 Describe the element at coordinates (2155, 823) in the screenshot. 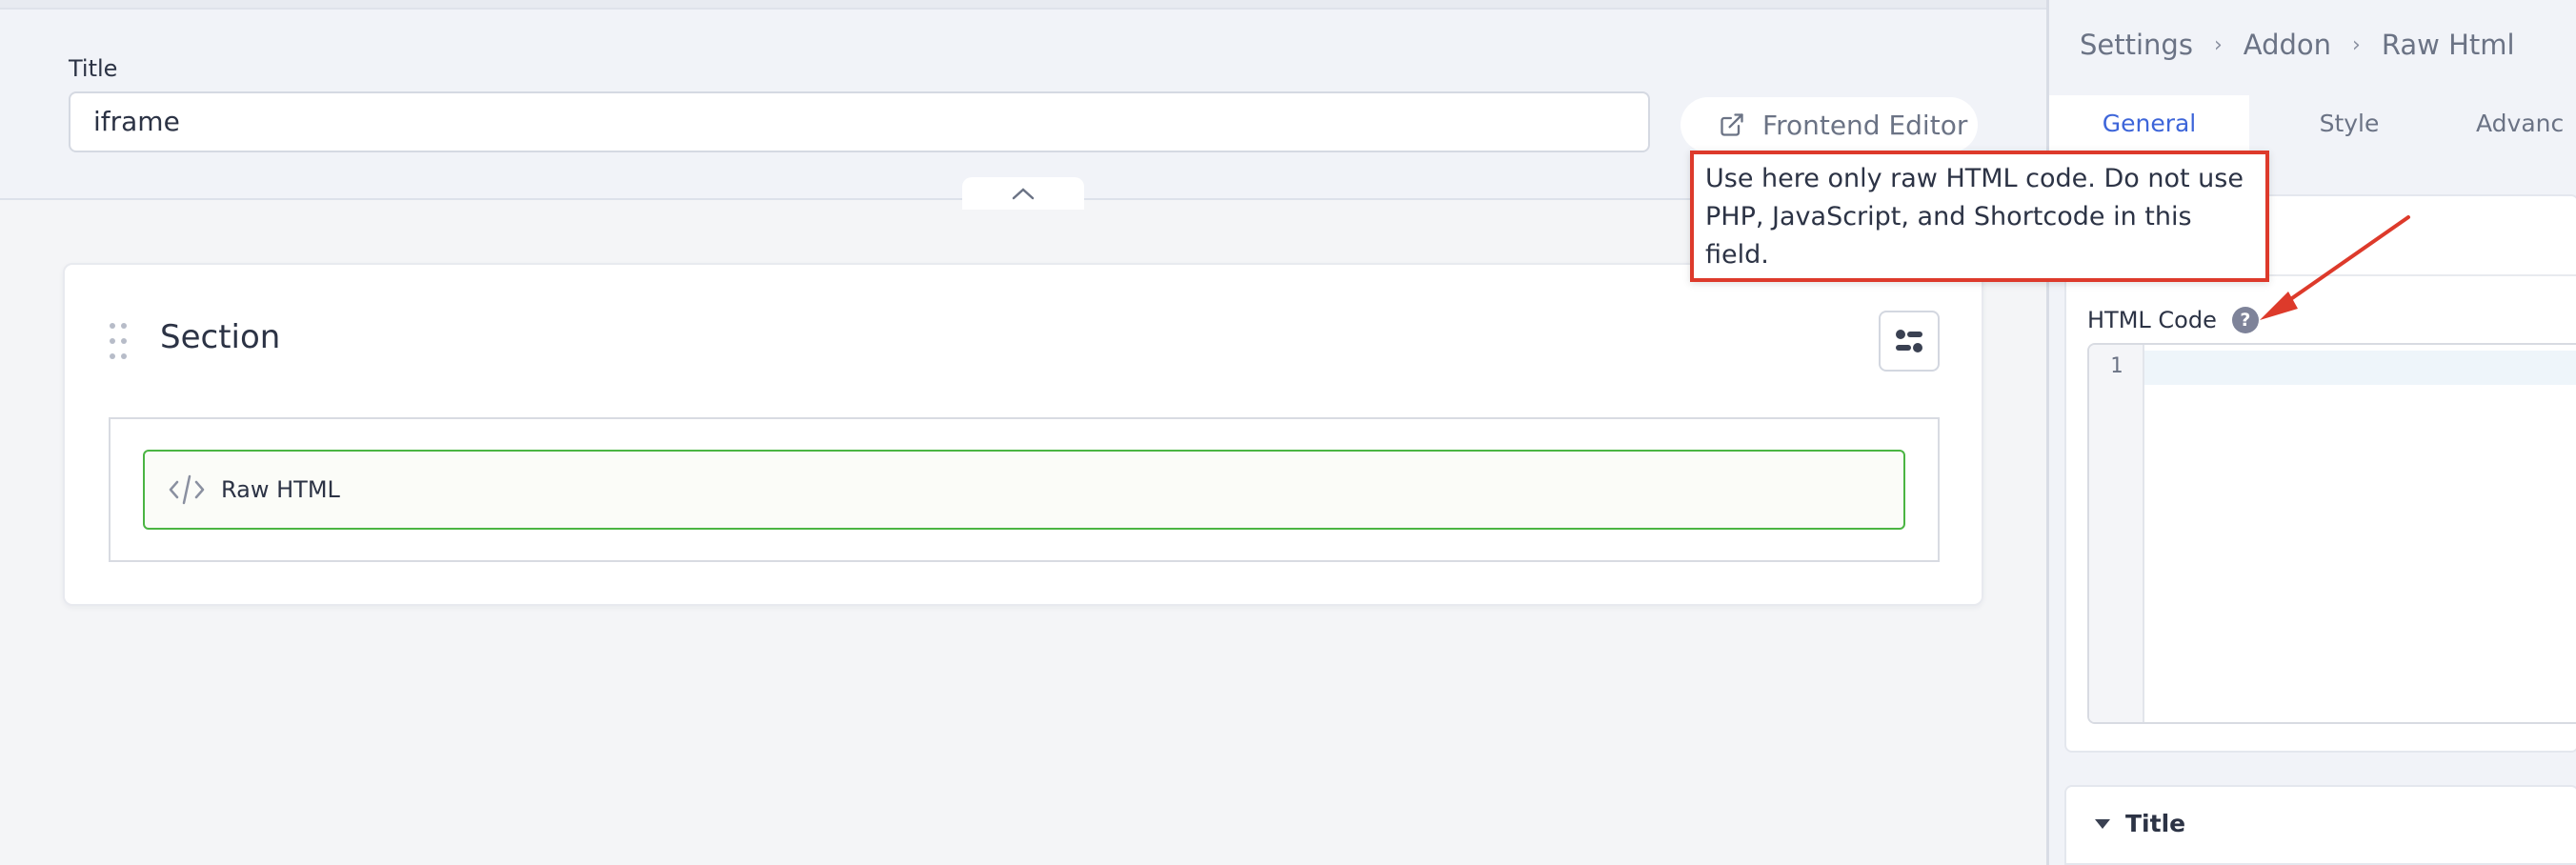

I see `title-group-label: Title` at that location.